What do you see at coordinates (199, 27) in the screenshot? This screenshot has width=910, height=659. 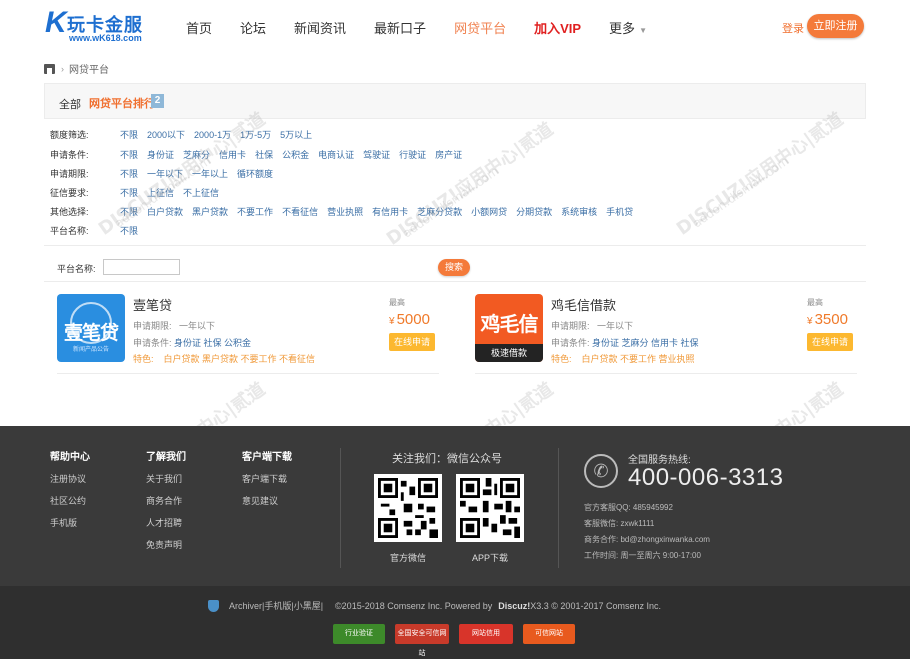 I see `nav-home: 首页` at bounding box center [199, 27].